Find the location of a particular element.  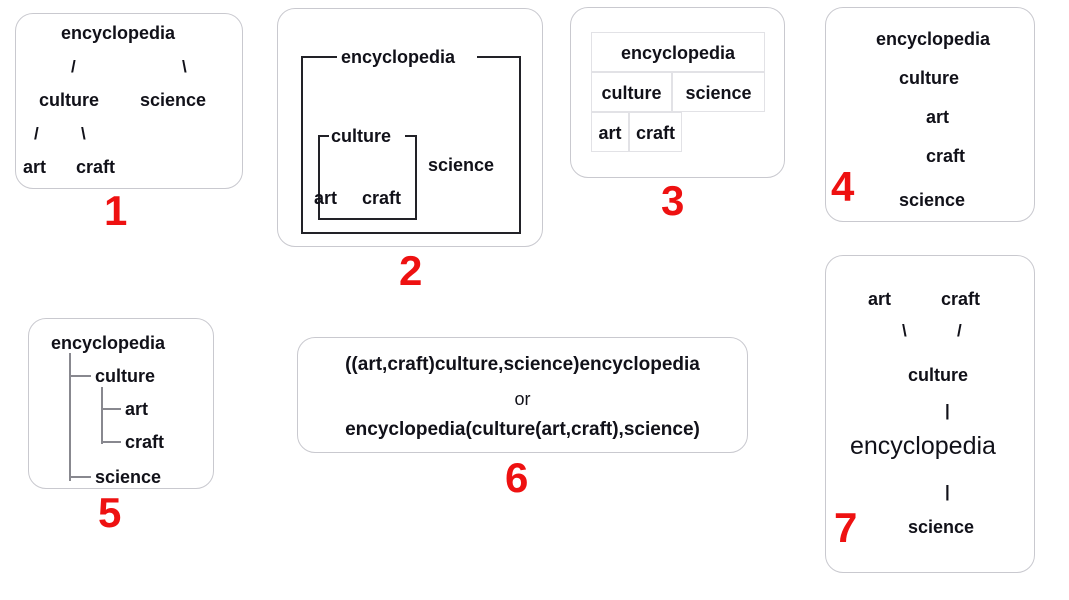

table-row: encyclopedia is located at coordinates (678, 52).